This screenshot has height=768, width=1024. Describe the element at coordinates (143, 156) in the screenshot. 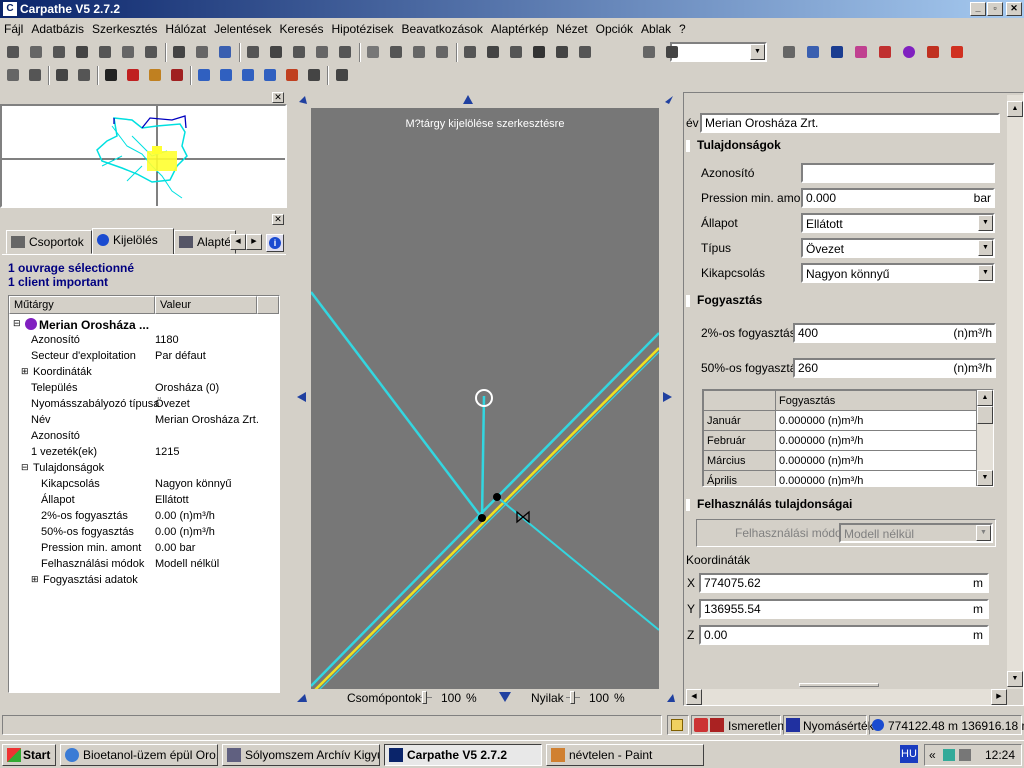

I see `overview-map` at that location.